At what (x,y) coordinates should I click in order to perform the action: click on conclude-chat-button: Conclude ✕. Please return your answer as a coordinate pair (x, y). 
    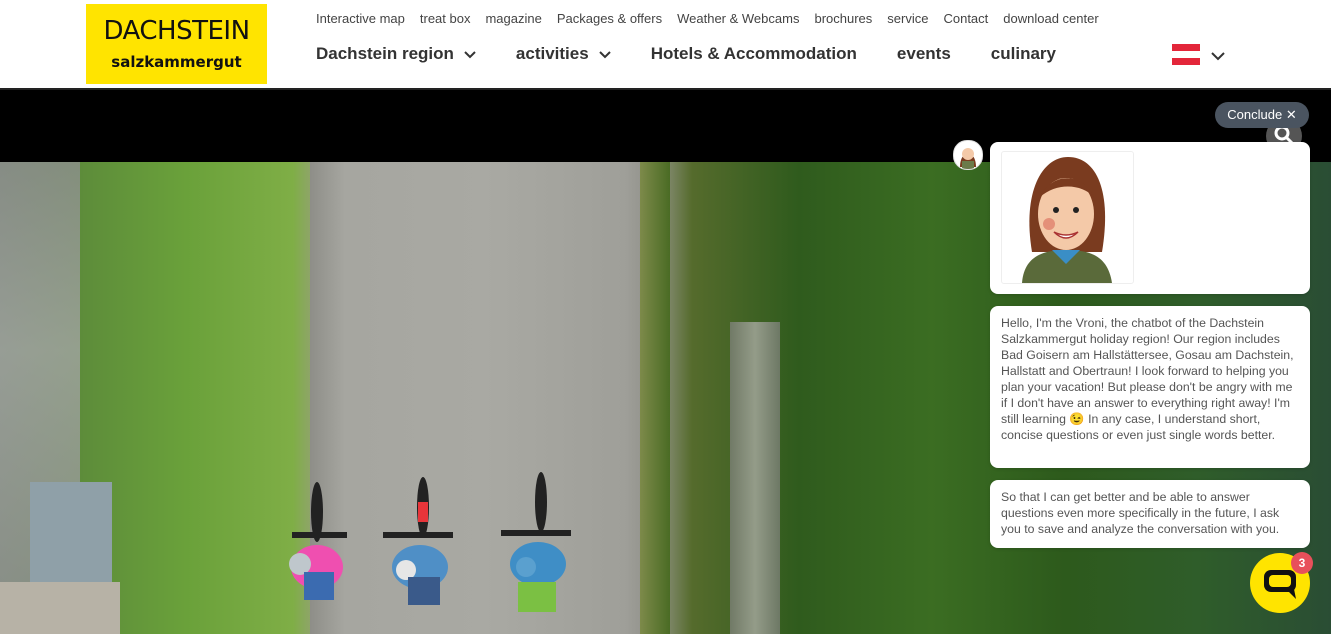
    Looking at the image, I should click on (1262, 115).